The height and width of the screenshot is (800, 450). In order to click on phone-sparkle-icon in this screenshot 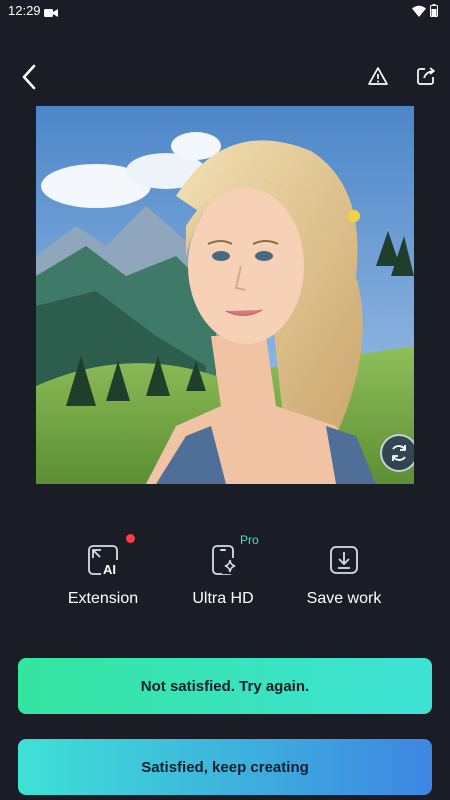, I will do `click(223, 560)`.